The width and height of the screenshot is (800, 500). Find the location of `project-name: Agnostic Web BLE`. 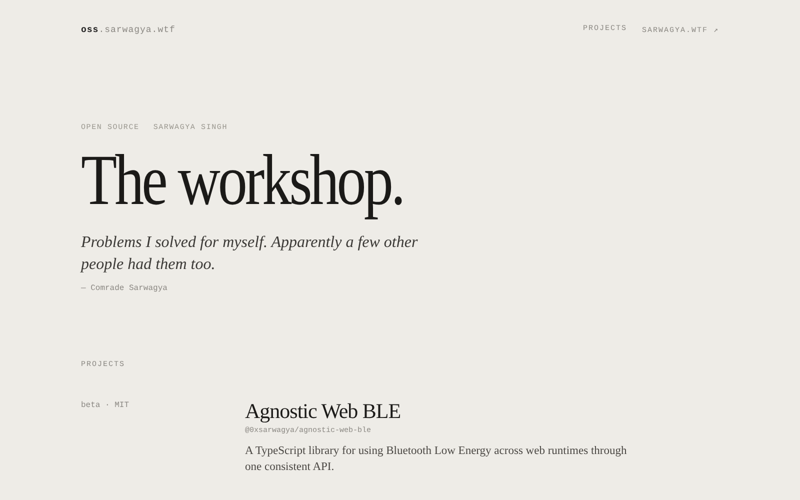

project-name: Agnostic Web BLE is located at coordinates (323, 411).